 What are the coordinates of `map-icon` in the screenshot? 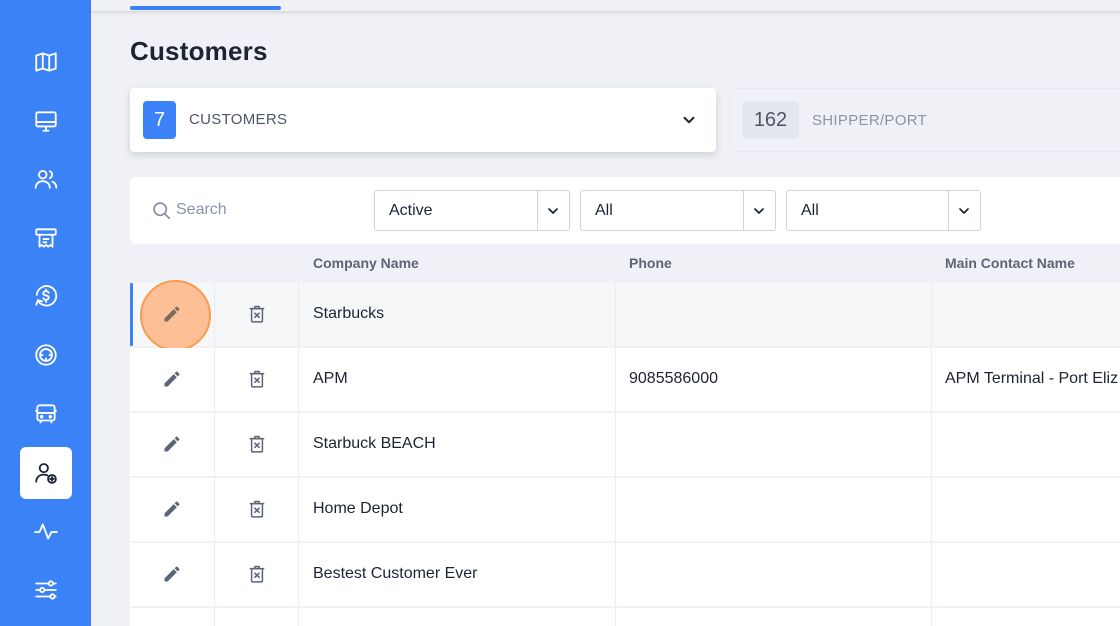 It's located at (46, 62).